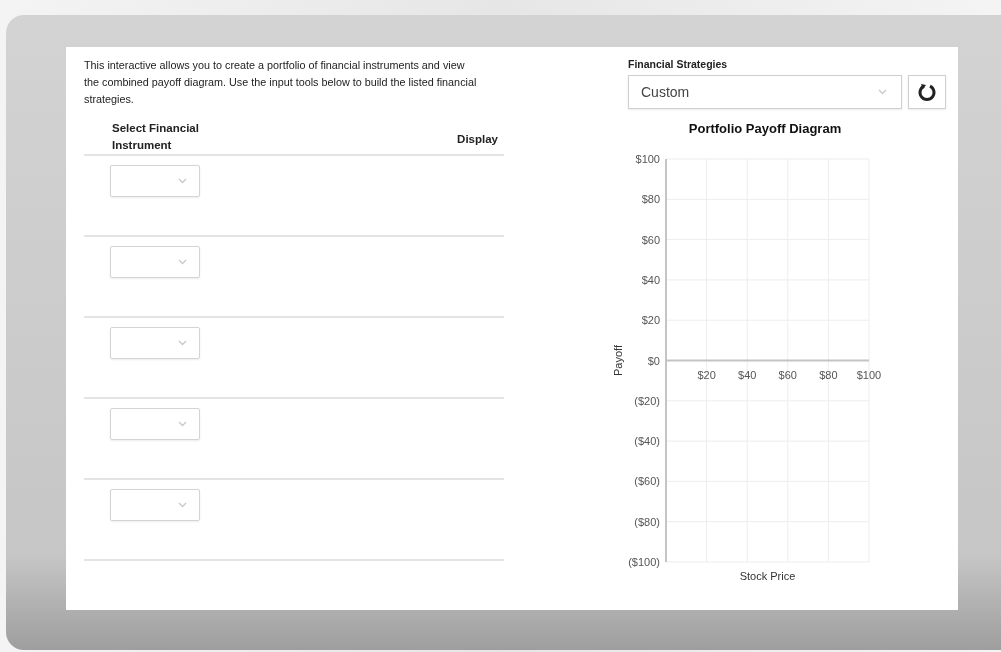  Describe the element at coordinates (281, 82) in the screenshot. I see `intro-text: This interactive allows you to create a portfolio of financial instruments and view the combined payoff diagram. Use the input tools below to build the listed financial strategies.` at that location.